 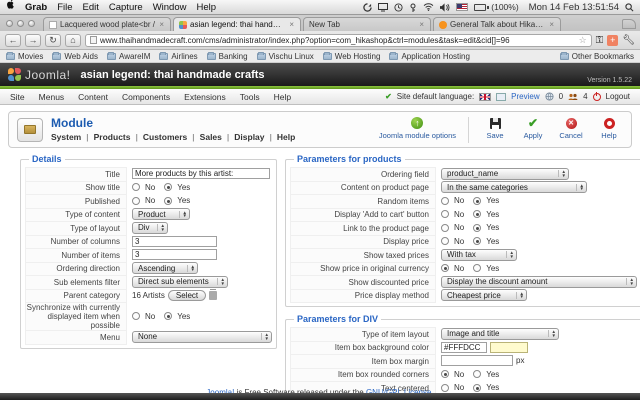 What do you see at coordinates (367, 7) in the screenshot?
I see `sync-icon` at bounding box center [367, 7].